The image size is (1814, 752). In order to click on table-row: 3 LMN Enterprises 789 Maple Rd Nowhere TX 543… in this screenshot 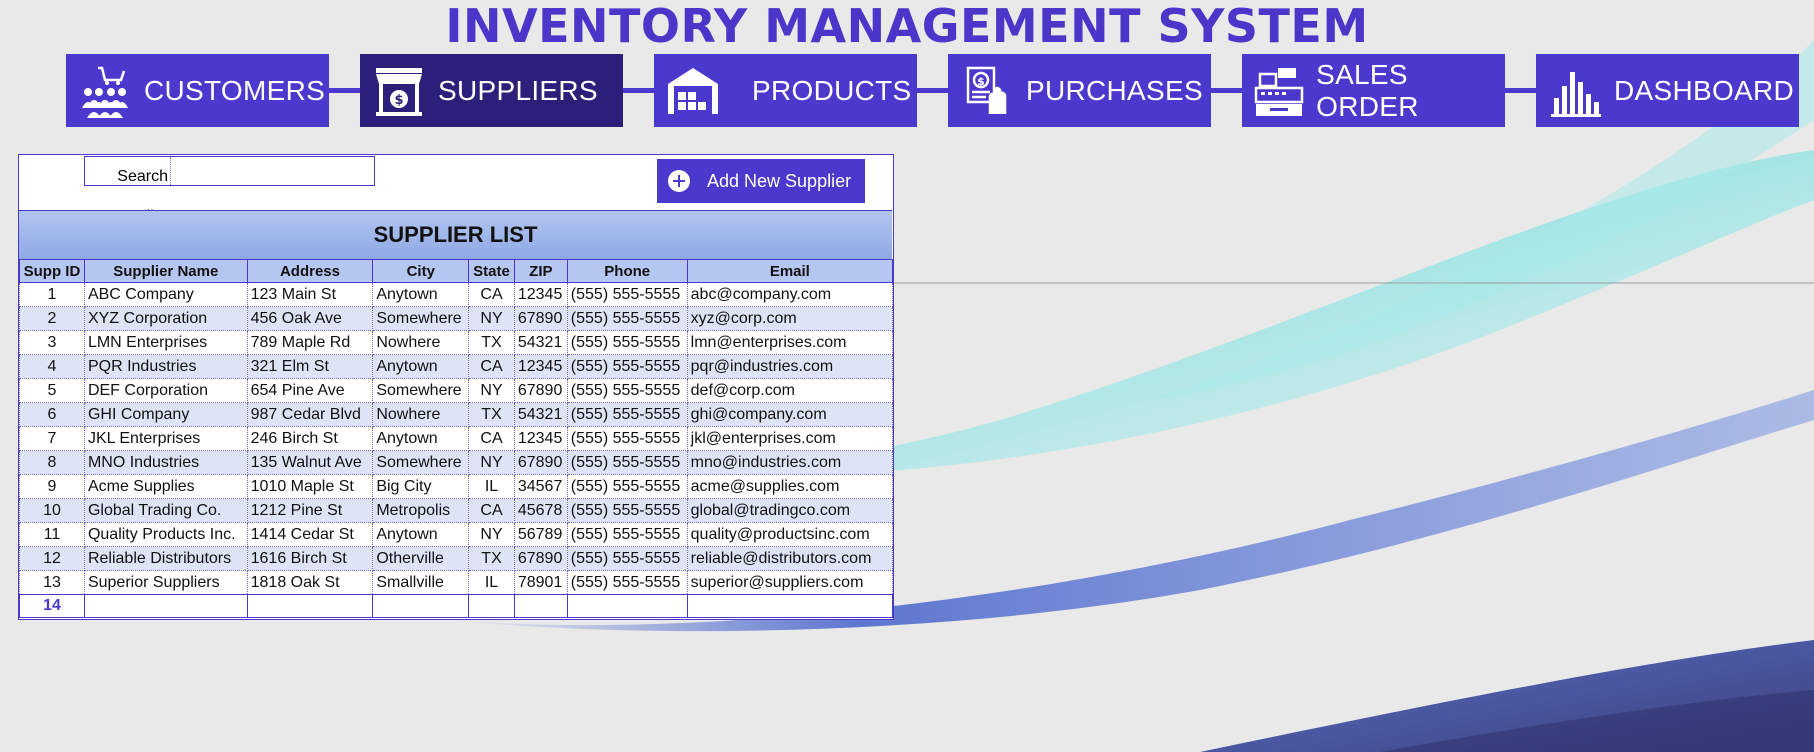, I will do `click(456, 342)`.